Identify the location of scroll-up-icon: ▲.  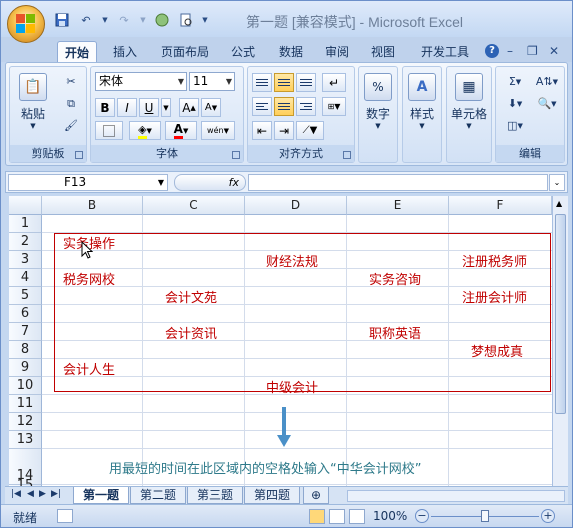
(559, 203).